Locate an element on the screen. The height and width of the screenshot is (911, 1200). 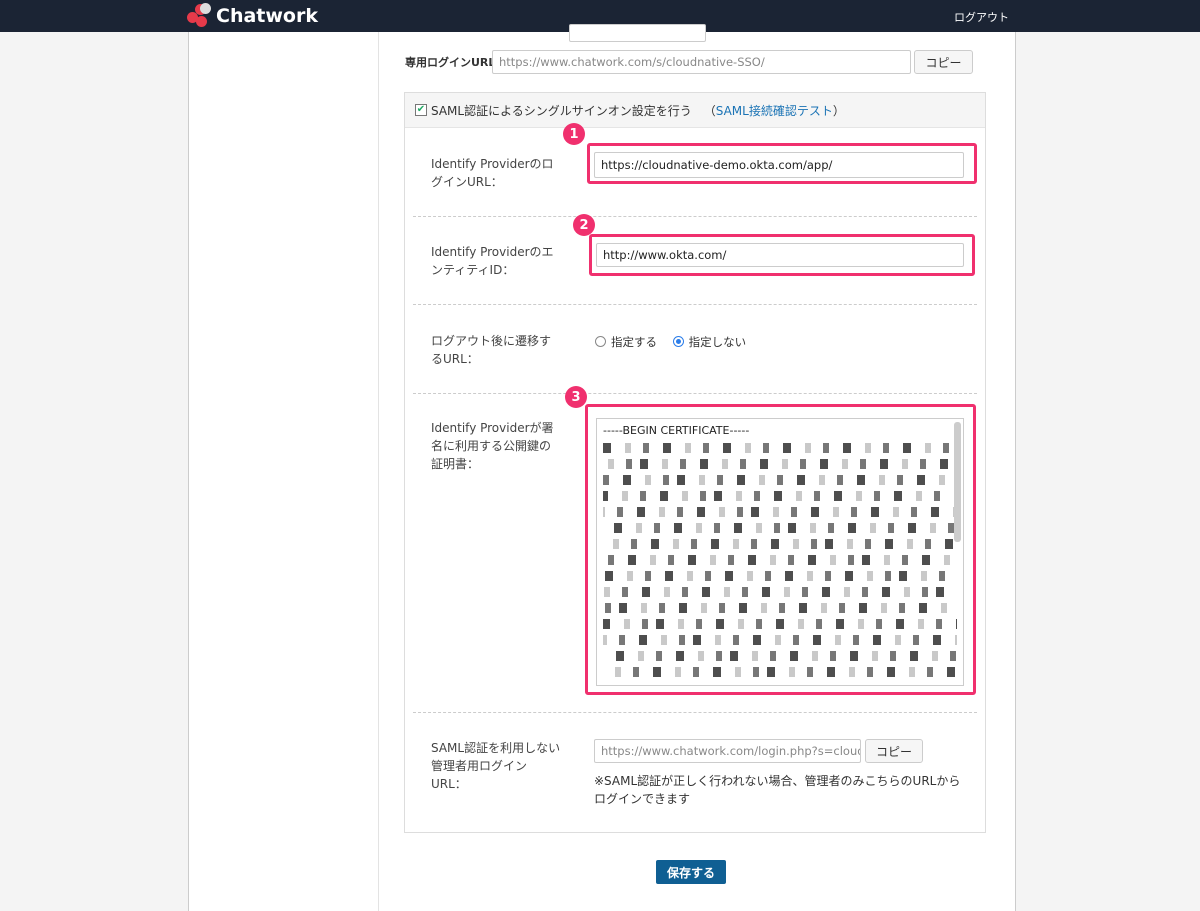
copy-admin-url-button: コピー is located at coordinates (894, 751).